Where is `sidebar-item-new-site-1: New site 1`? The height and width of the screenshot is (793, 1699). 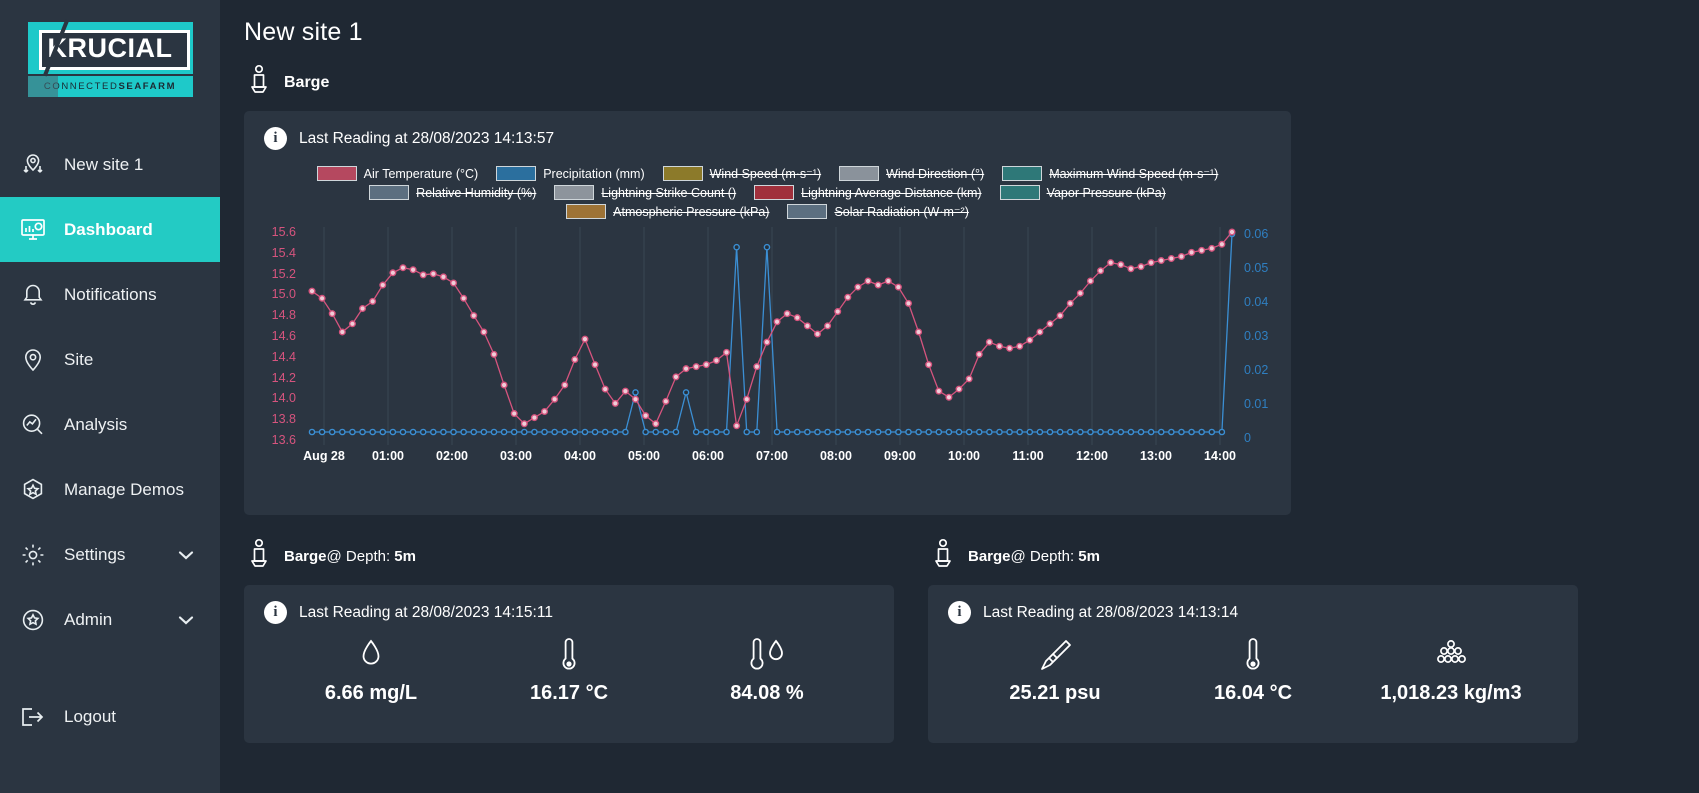
sidebar-item-new-site-1: New site 1 is located at coordinates (110, 164).